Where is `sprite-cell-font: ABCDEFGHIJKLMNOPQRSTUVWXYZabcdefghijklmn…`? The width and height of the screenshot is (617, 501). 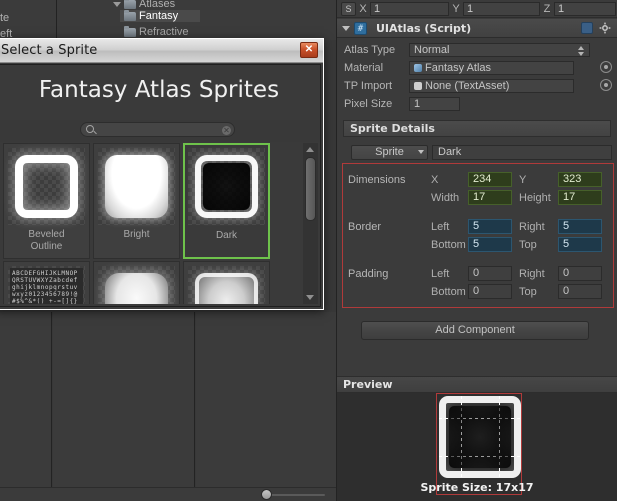
sprite-cell-font: ABCDEFGHIJKLMNOPQRSTUVWXYZabcdefghijklmn… is located at coordinates (46, 282).